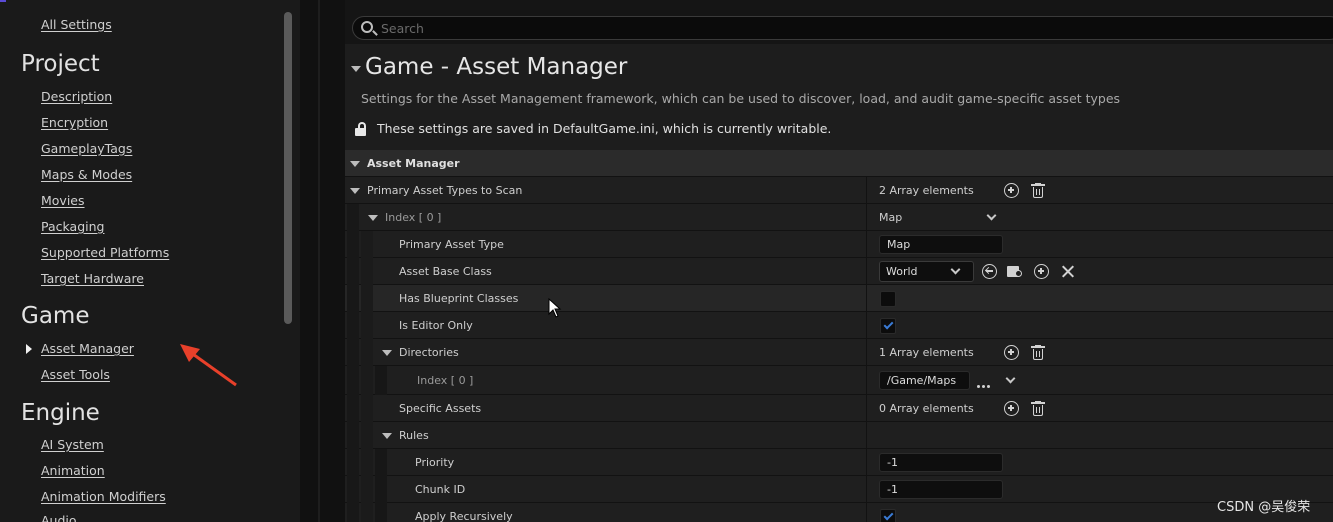 The width and height of the screenshot is (1333, 522). What do you see at coordinates (75, 374) in the screenshot?
I see `nav-item-asset-tools: Asset Tools` at bounding box center [75, 374].